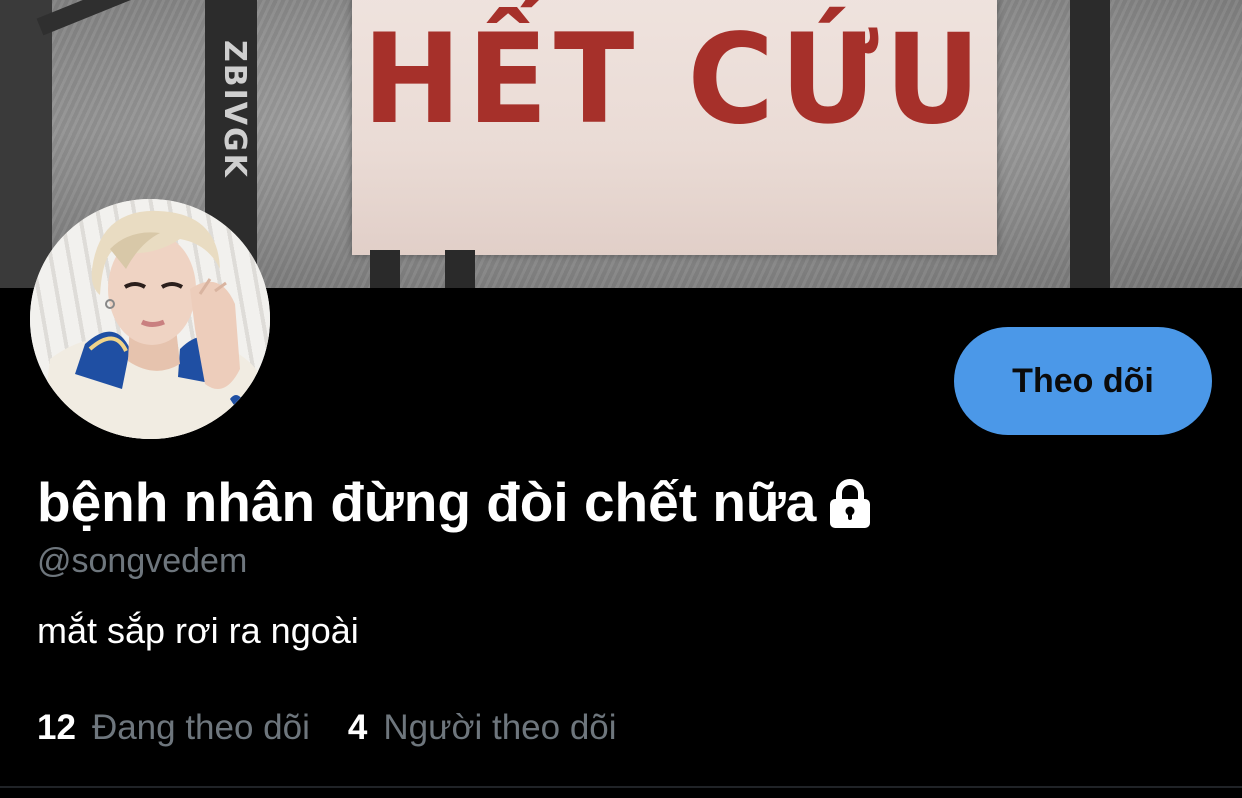 Image resolution: width=1242 pixels, height=798 pixels. I want to click on follow-stats: 12 Đang theo dõi 4 Người theo dõi, so click(327, 728).